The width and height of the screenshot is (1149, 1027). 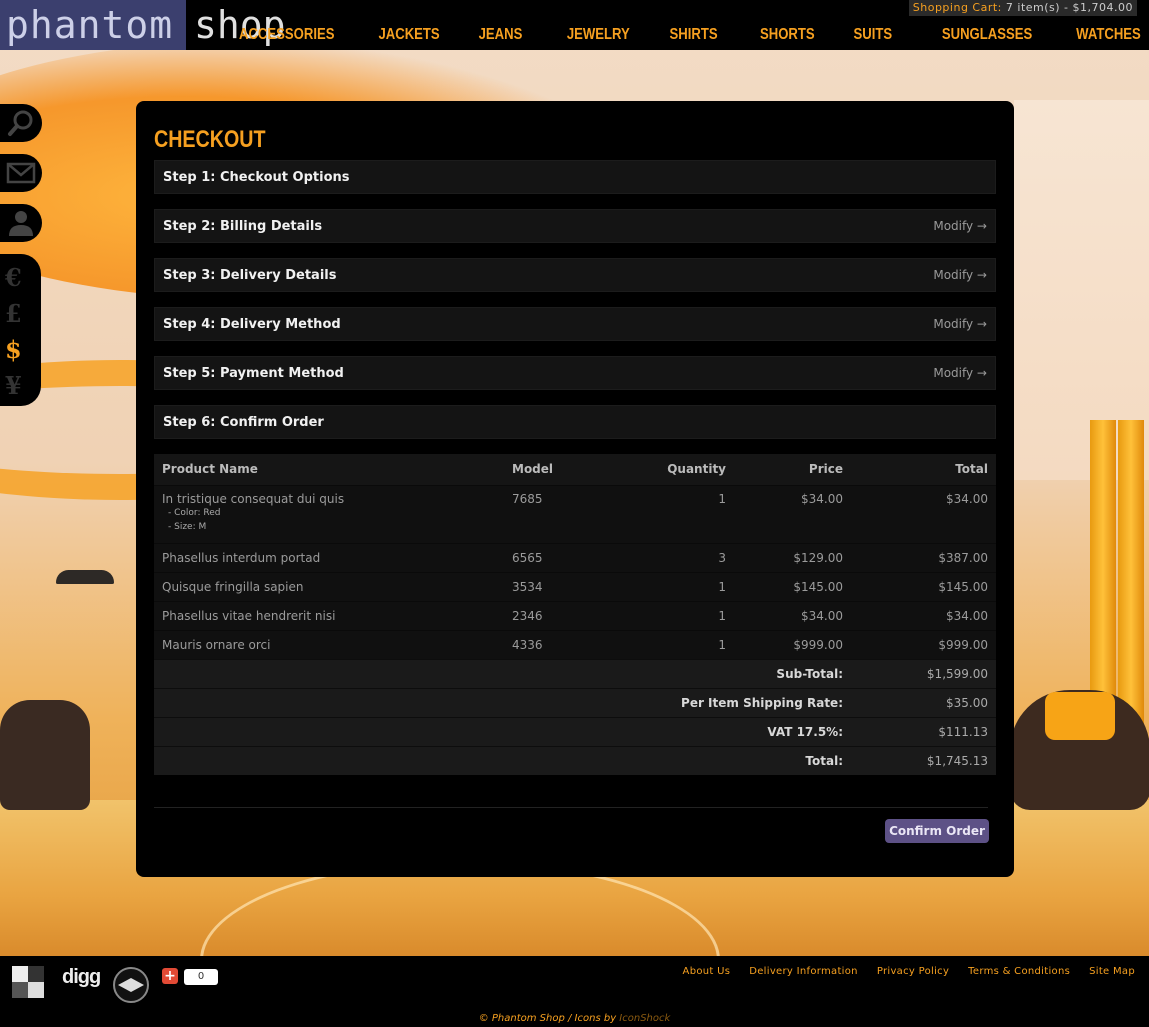 I want to click on step-label: Step 3: Delivery Details, so click(x=250, y=275).